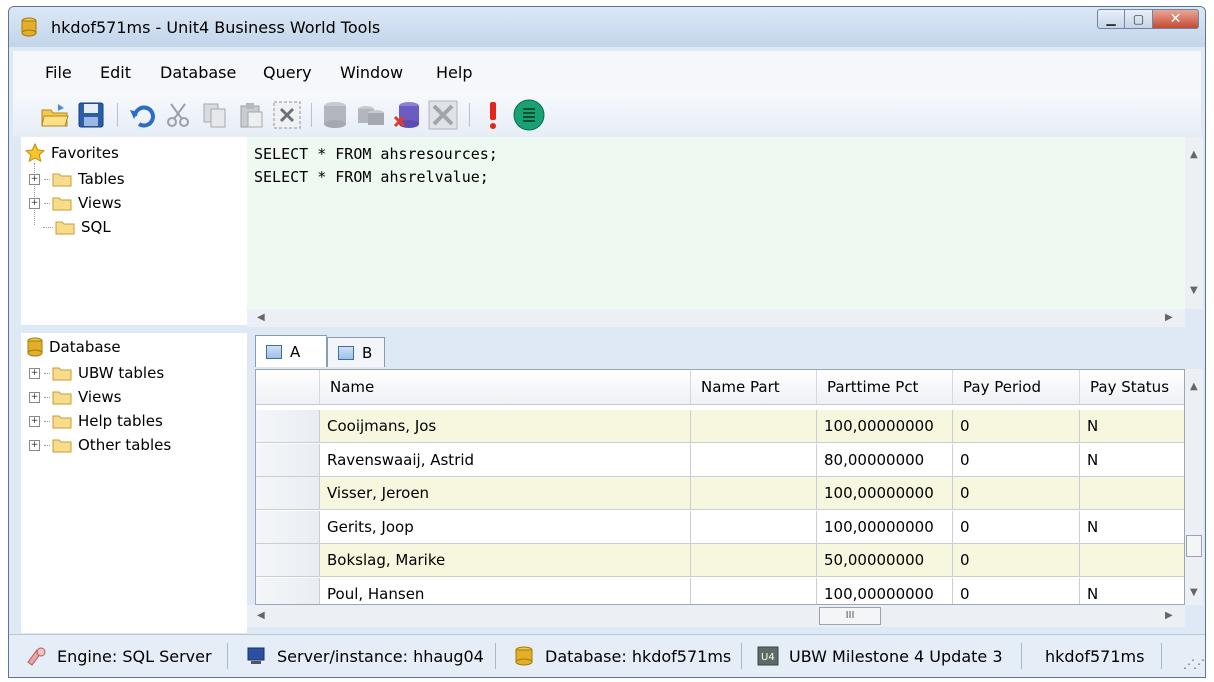 The image size is (1214, 682). Describe the element at coordinates (58, 72) in the screenshot. I see `menu-file: File` at that location.